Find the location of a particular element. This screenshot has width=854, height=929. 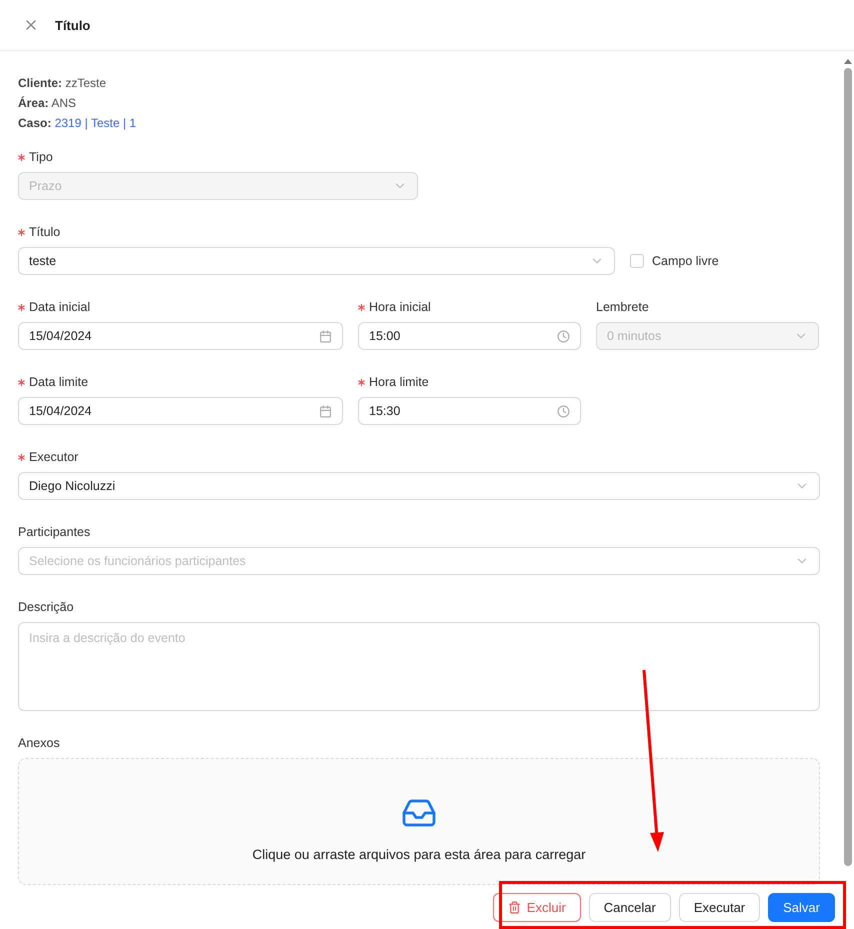

checkbox-label: Campo livre is located at coordinates (685, 261).